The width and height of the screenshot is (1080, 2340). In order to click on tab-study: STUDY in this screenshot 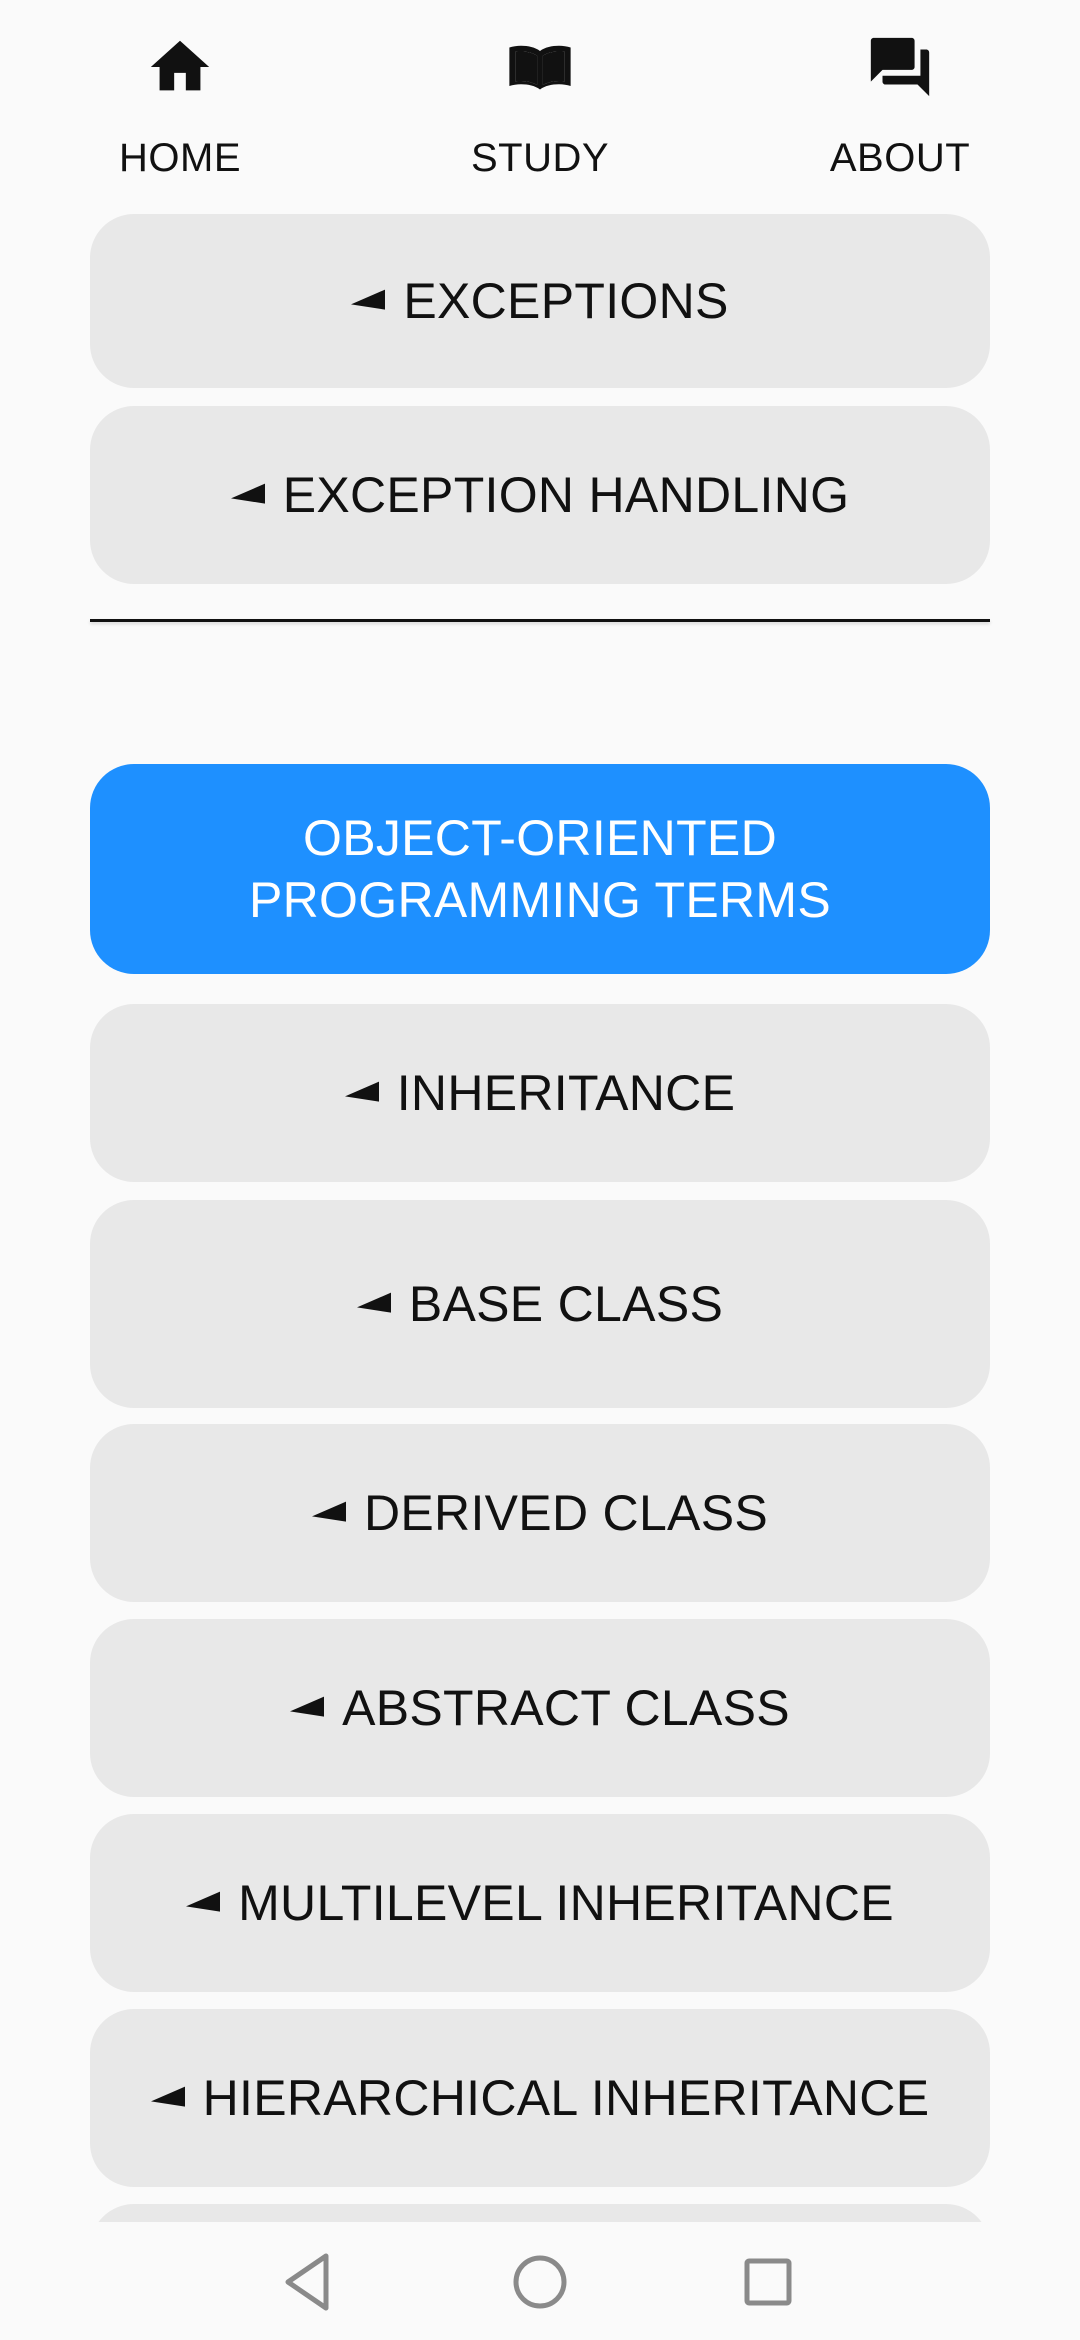, I will do `click(540, 105)`.